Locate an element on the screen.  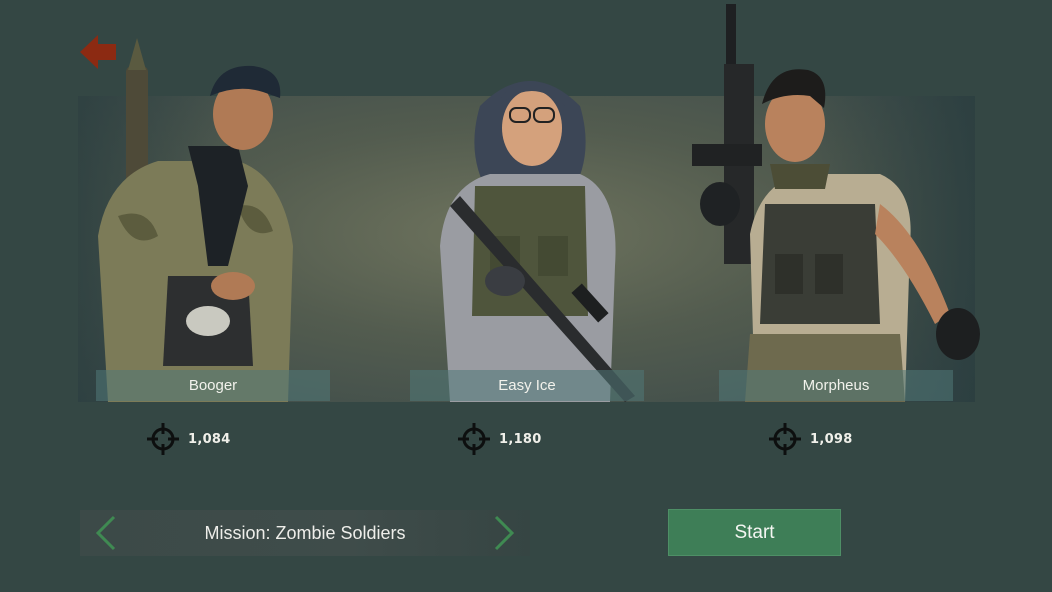
character-stat-easy-ice: 1,180 is located at coordinates (499, 439).